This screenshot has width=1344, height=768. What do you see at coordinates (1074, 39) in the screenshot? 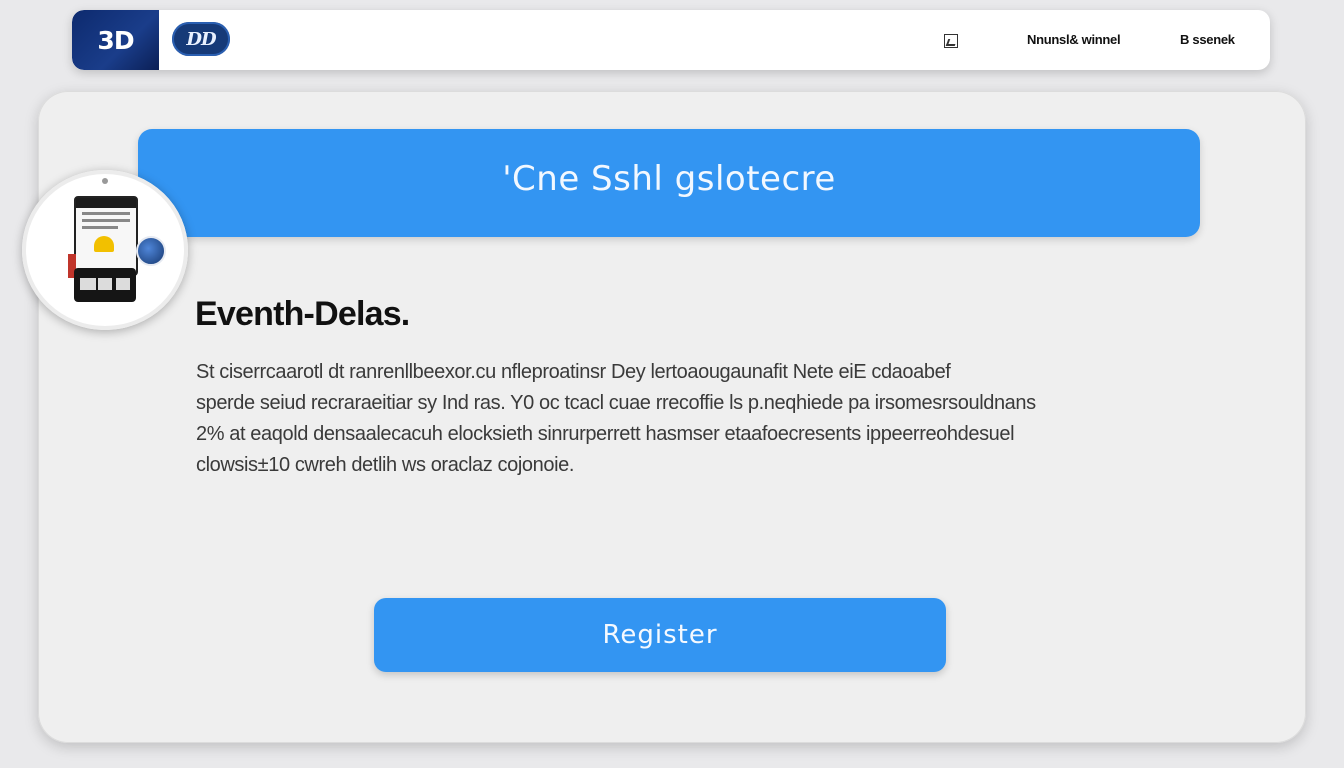
I see `nav-link-primary: Nnunsl& winnel` at bounding box center [1074, 39].